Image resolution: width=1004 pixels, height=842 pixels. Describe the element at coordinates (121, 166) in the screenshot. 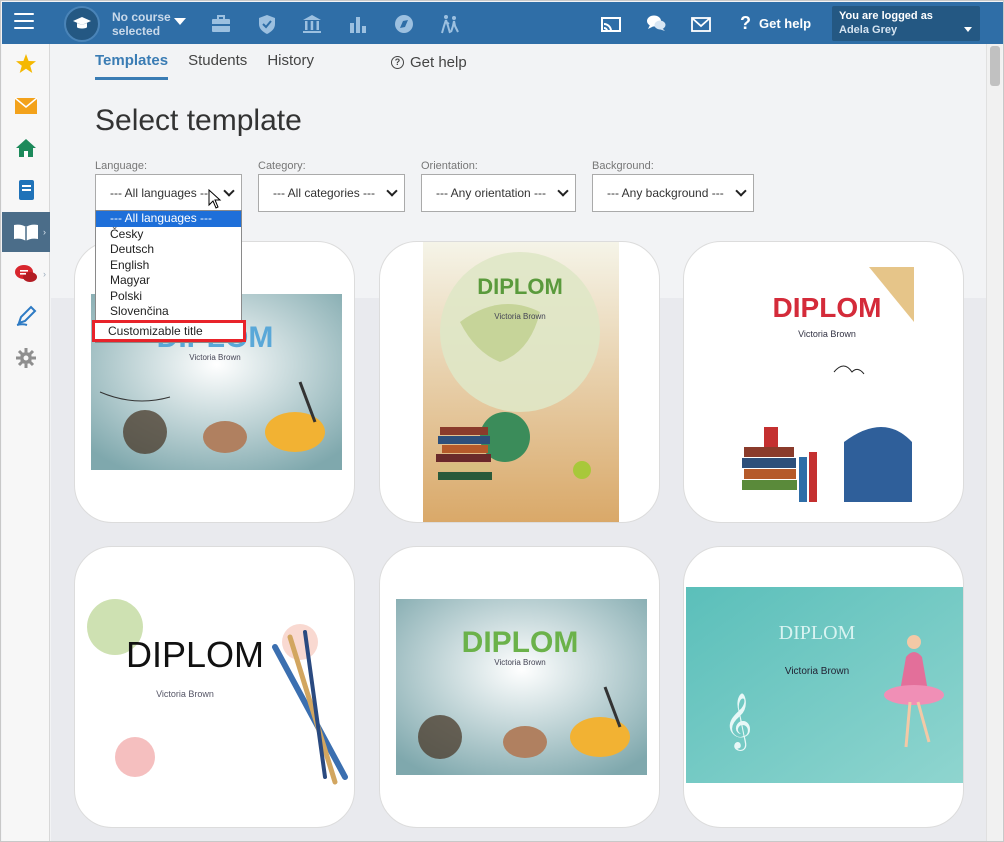

I see `language-label: Language:` at that location.